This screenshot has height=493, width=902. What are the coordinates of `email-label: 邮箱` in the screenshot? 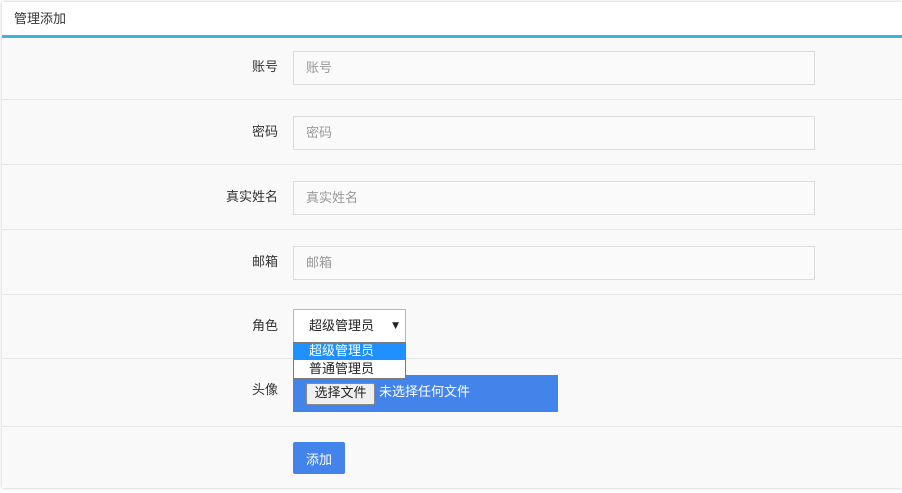 It's located at (264, 262).